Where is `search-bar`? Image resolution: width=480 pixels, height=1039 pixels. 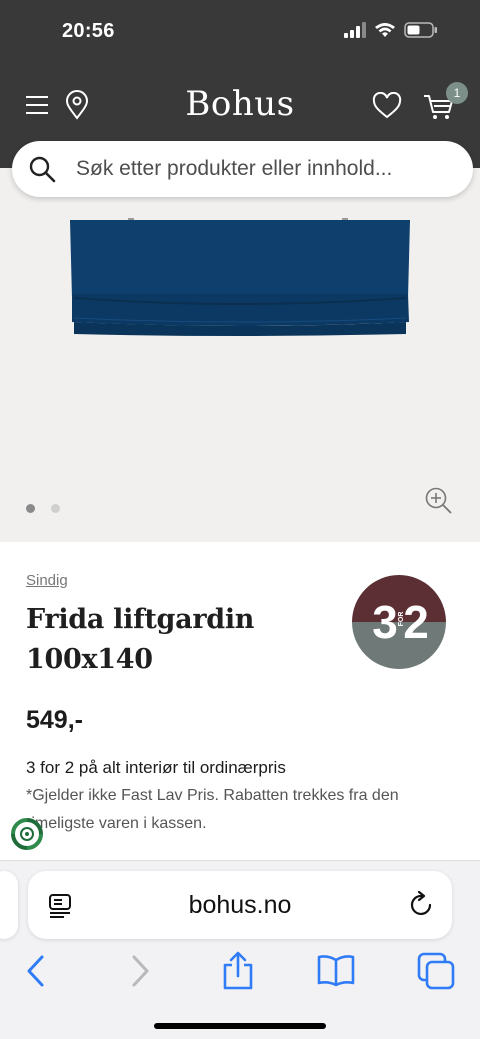
search-bar is located at coordinates (242, 169).